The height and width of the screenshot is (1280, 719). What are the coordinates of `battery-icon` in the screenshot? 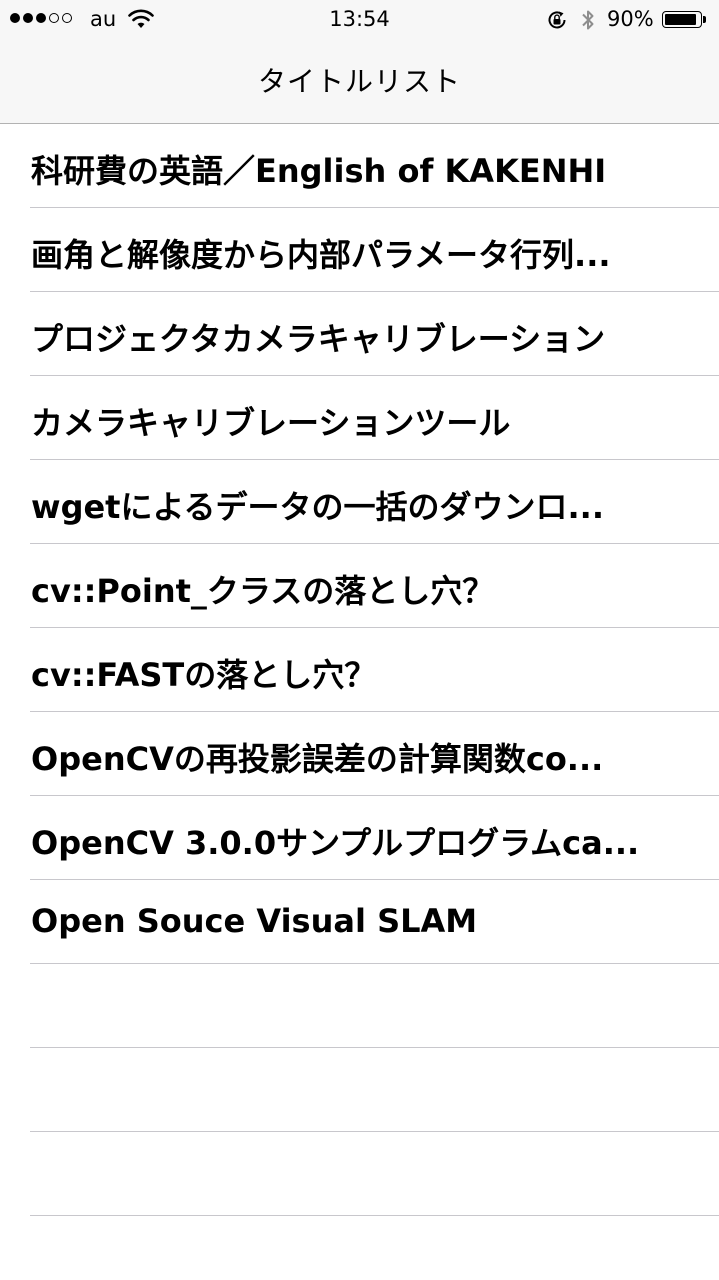 It's located at (682, 19).